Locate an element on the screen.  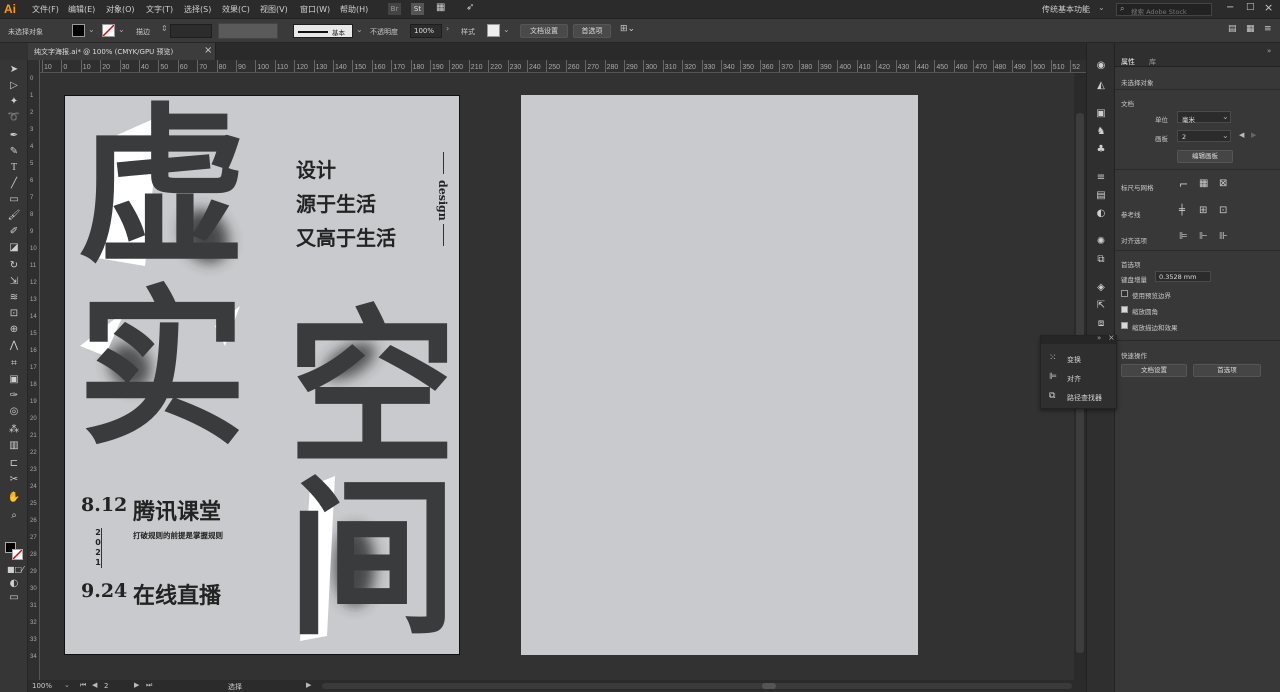
zoom-level: 100% is located at coordinates (42, 686).